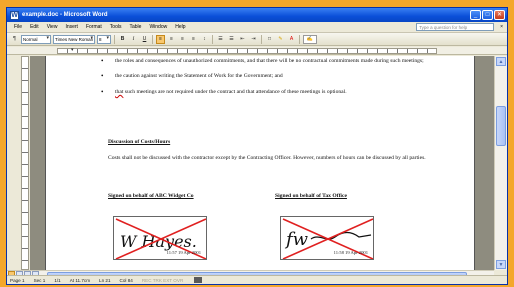 Image resolution: width=514 pixels, height=287 pixels. Describe the element at coordinates (204, 39) in the screenshot. I see `line-spacing-icon: ↕` at that location.